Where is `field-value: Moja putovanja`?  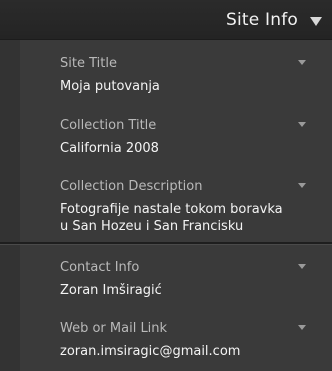
field-value: Moja putovanja is located at coordinates (185, 86).